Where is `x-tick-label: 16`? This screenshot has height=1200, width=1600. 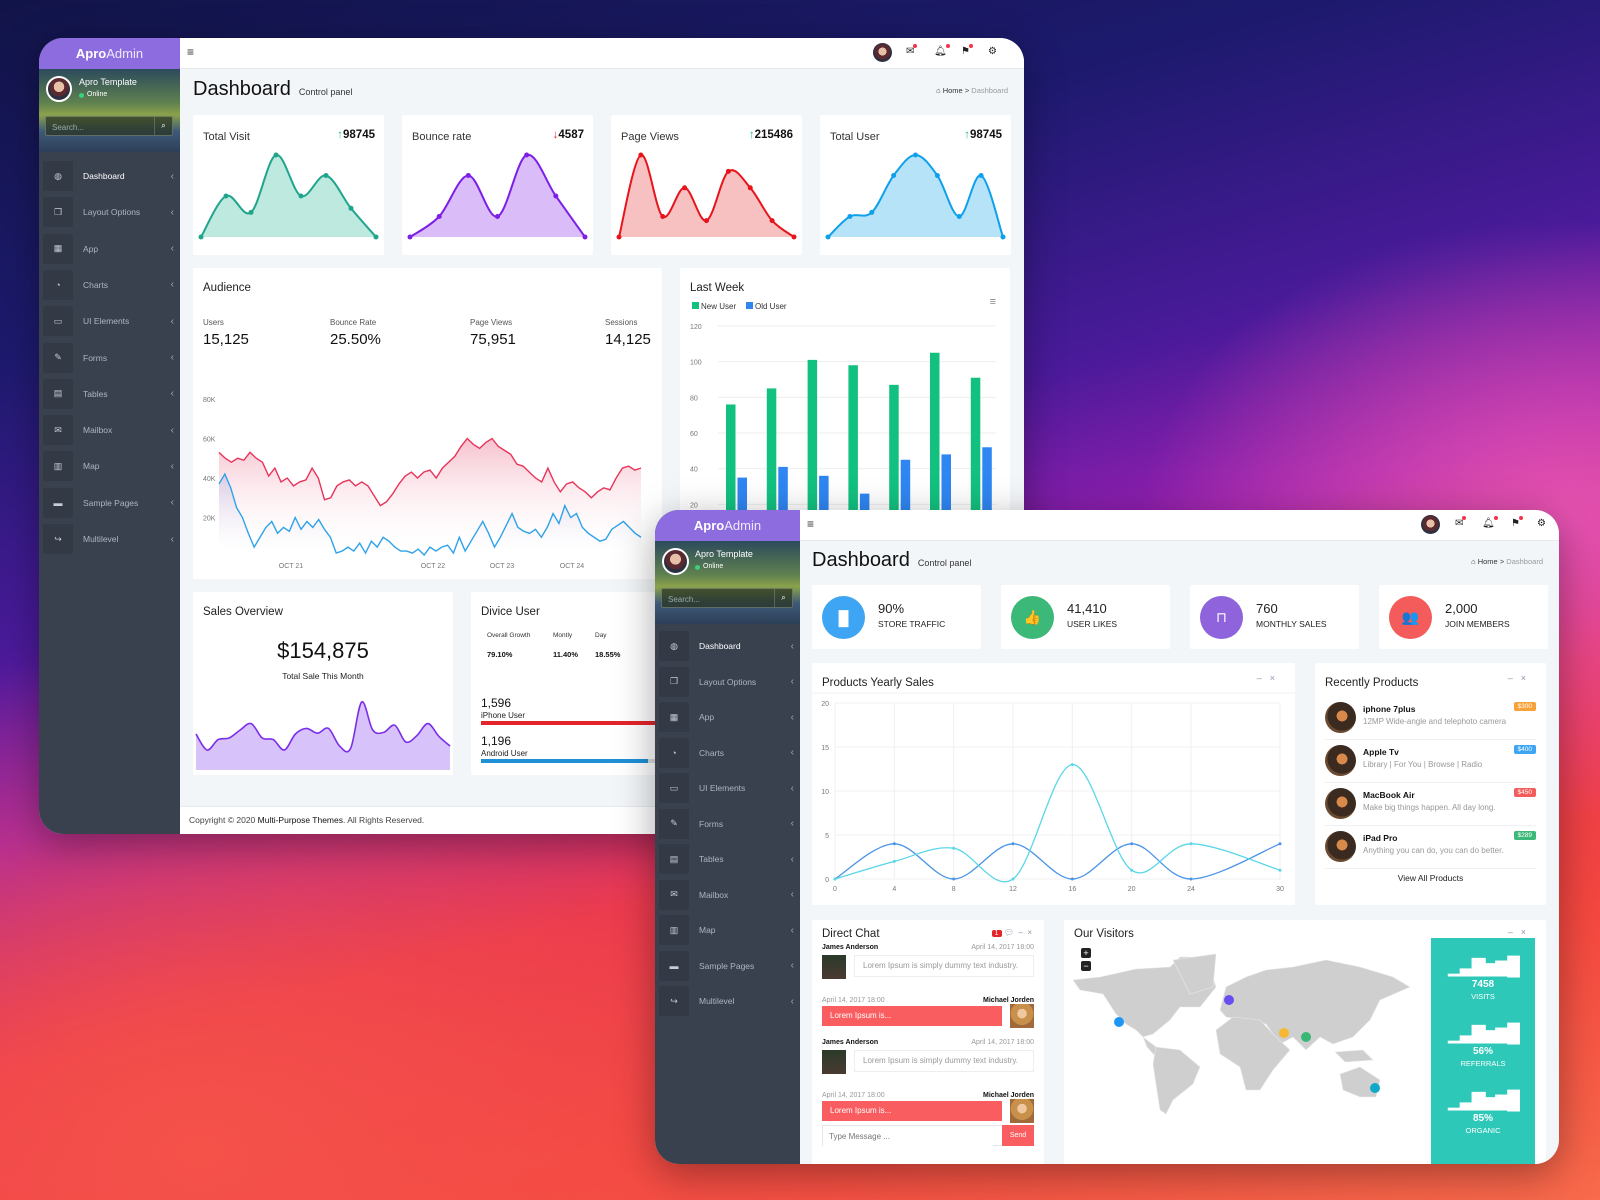 x-tick-label: 16 is located at coordinates (1072, 889).